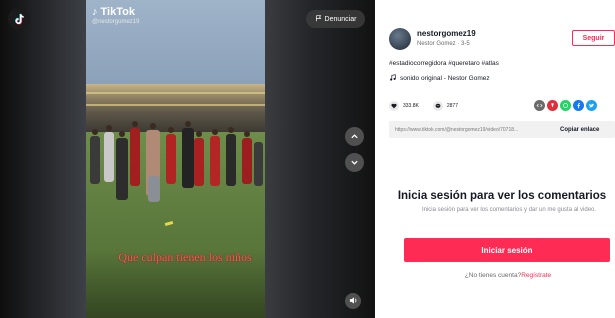 The width and height of the screenshot is (615, 318). I want to click on signup-prompt: ¿No tienes cuenta?Regístrate, so click(495, 275).